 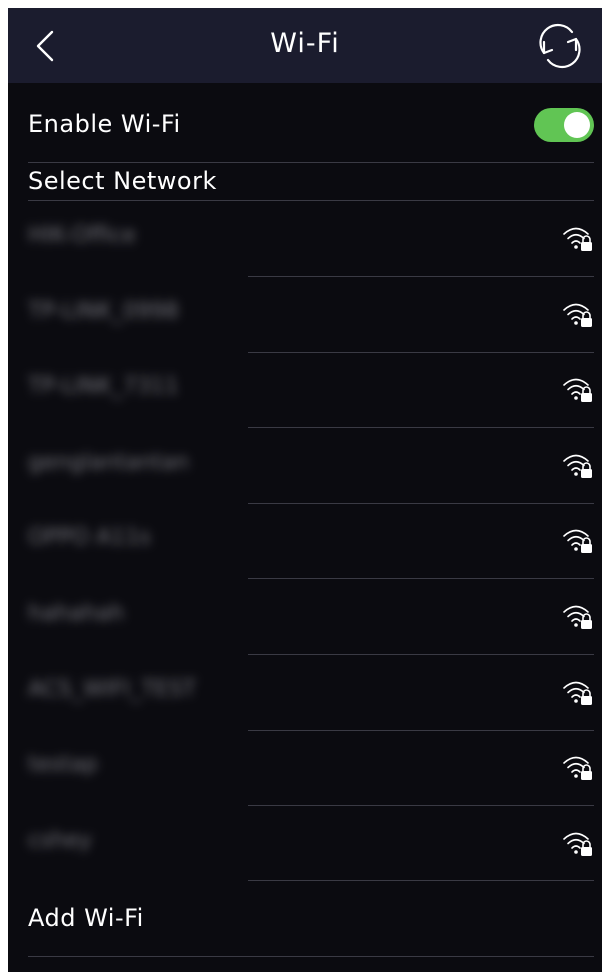 What do you see at coordinates (60, 840) in the screenshot?
I see `network-name: cshey` at bounding box center [60, 840].